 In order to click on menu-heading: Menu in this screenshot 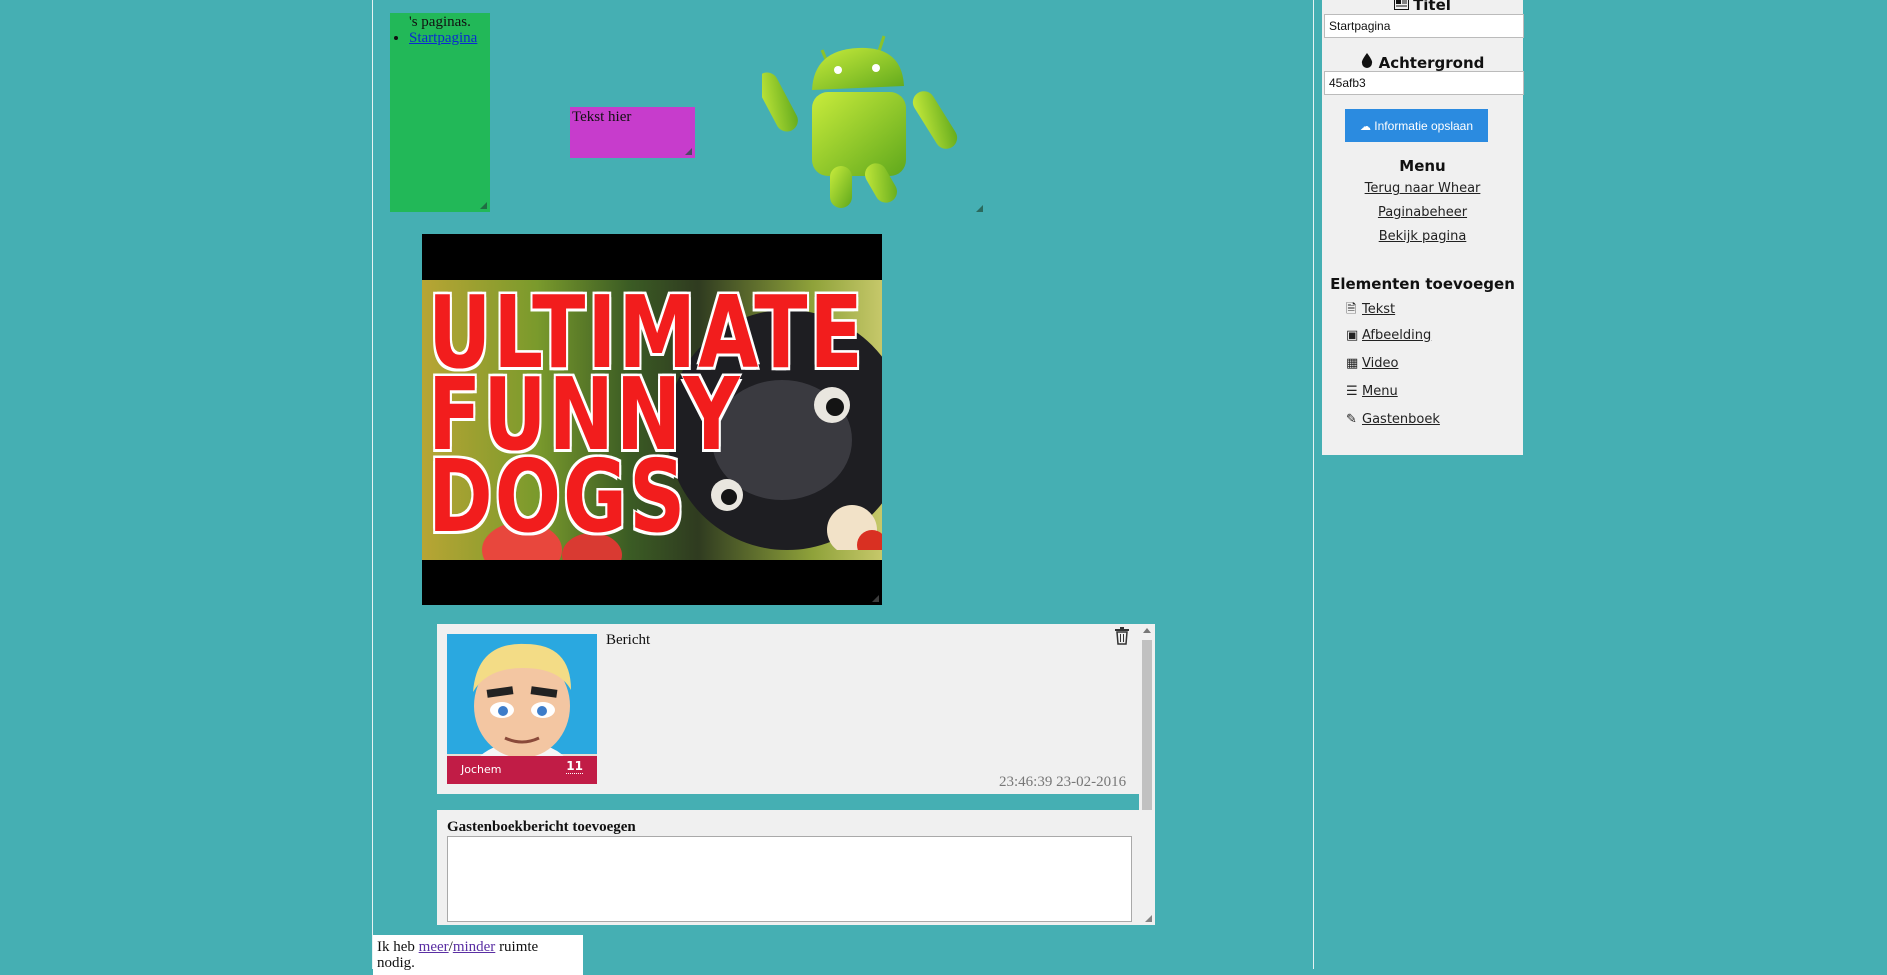, I will do `click(1422, 166)`.